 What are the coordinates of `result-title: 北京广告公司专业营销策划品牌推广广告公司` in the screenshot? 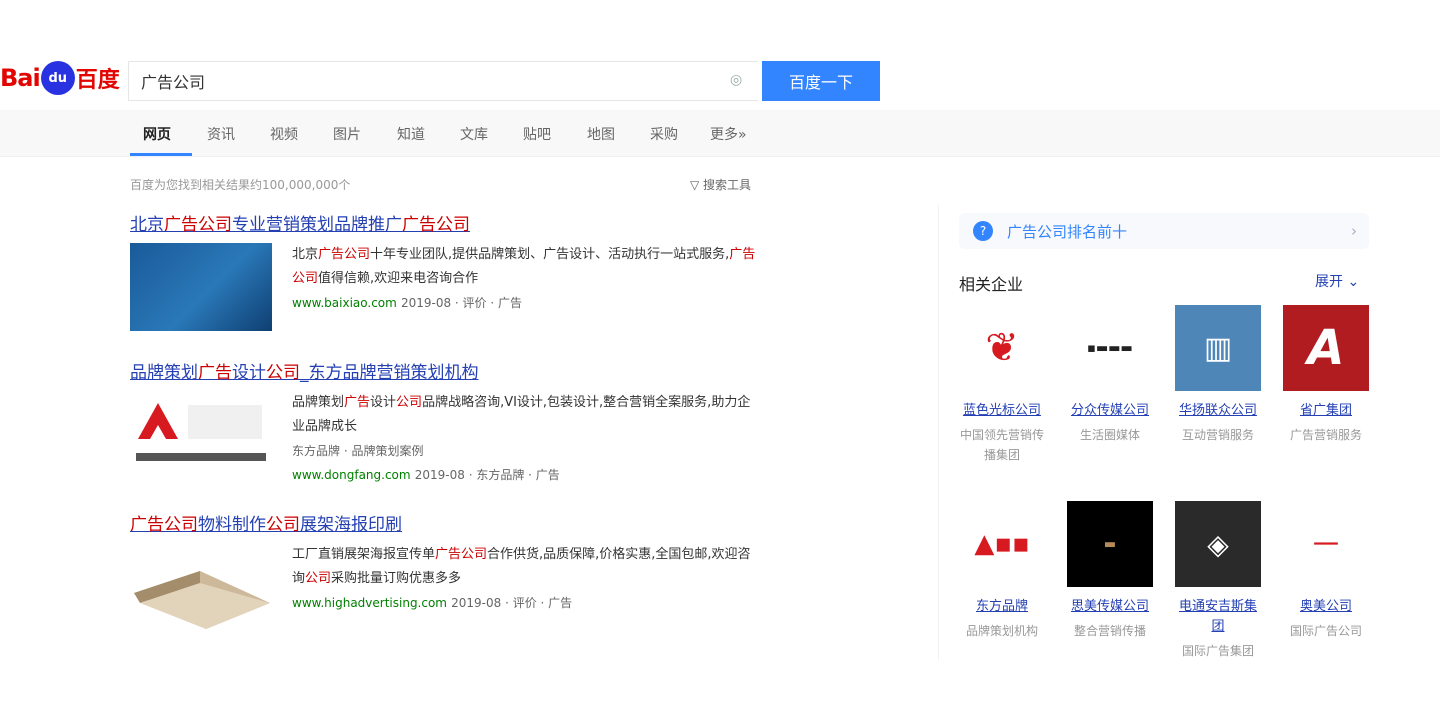 It's located at (445, 222).